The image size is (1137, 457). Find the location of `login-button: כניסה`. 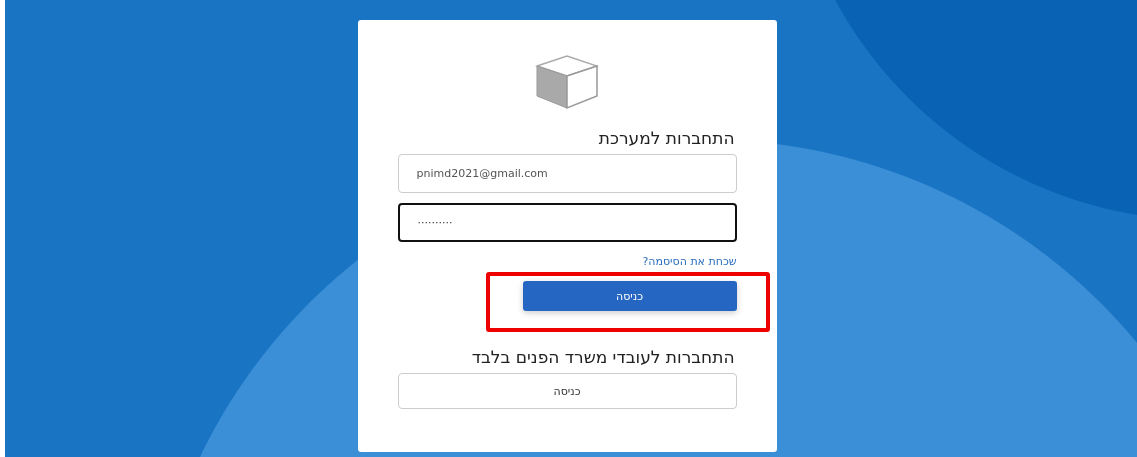

login-button: כניסה is located at coordinates (629, 296).